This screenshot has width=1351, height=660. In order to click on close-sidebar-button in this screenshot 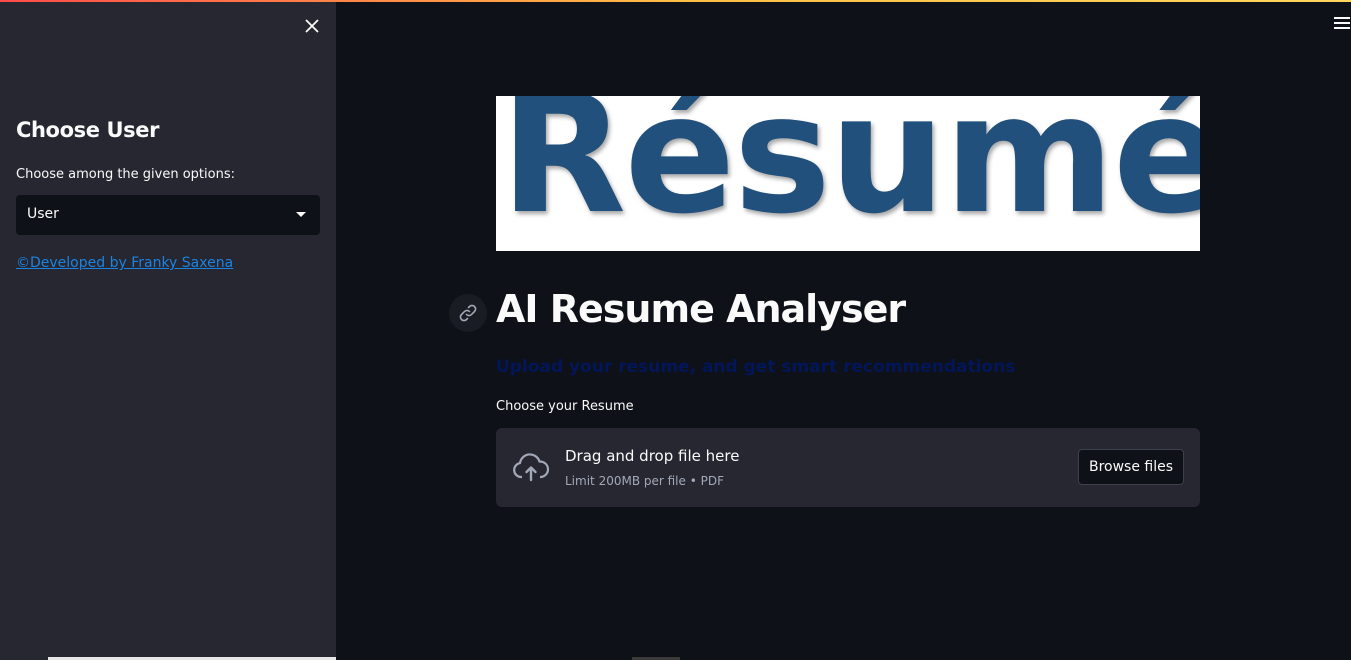, I will do `click(312, 26)`.